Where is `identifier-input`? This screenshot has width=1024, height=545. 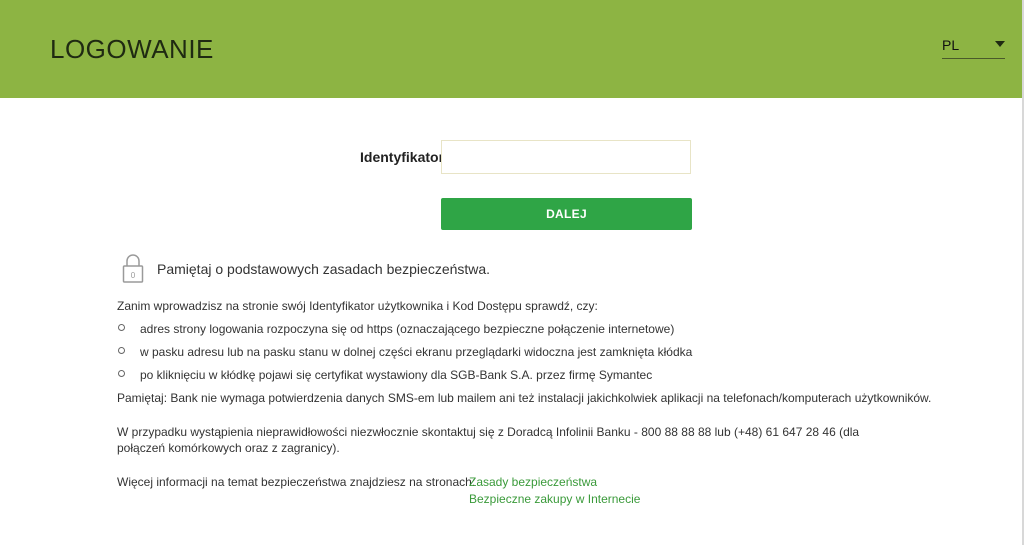 identifier-input is located at coordinates (566, 157).